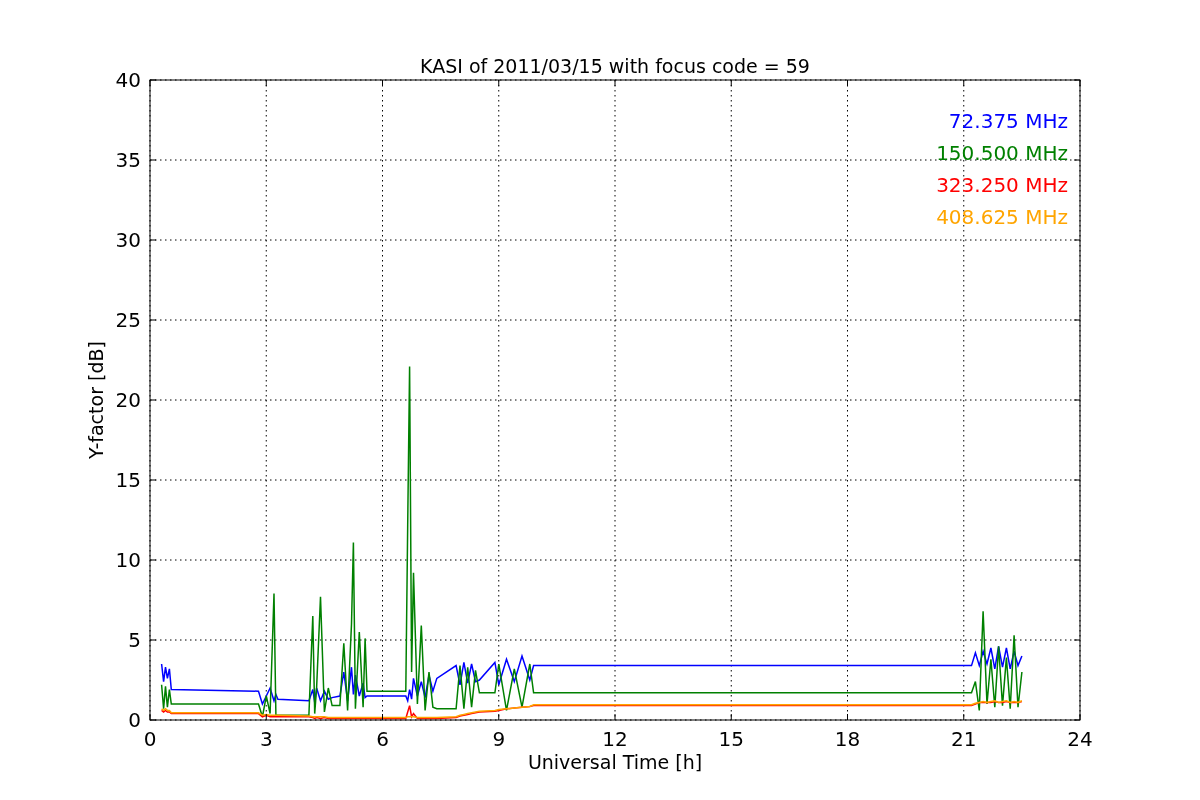 Image resolution: width=1200 pixels, height=800 pixels. I want to click on y-tick-label: 25, so click(128, 320).